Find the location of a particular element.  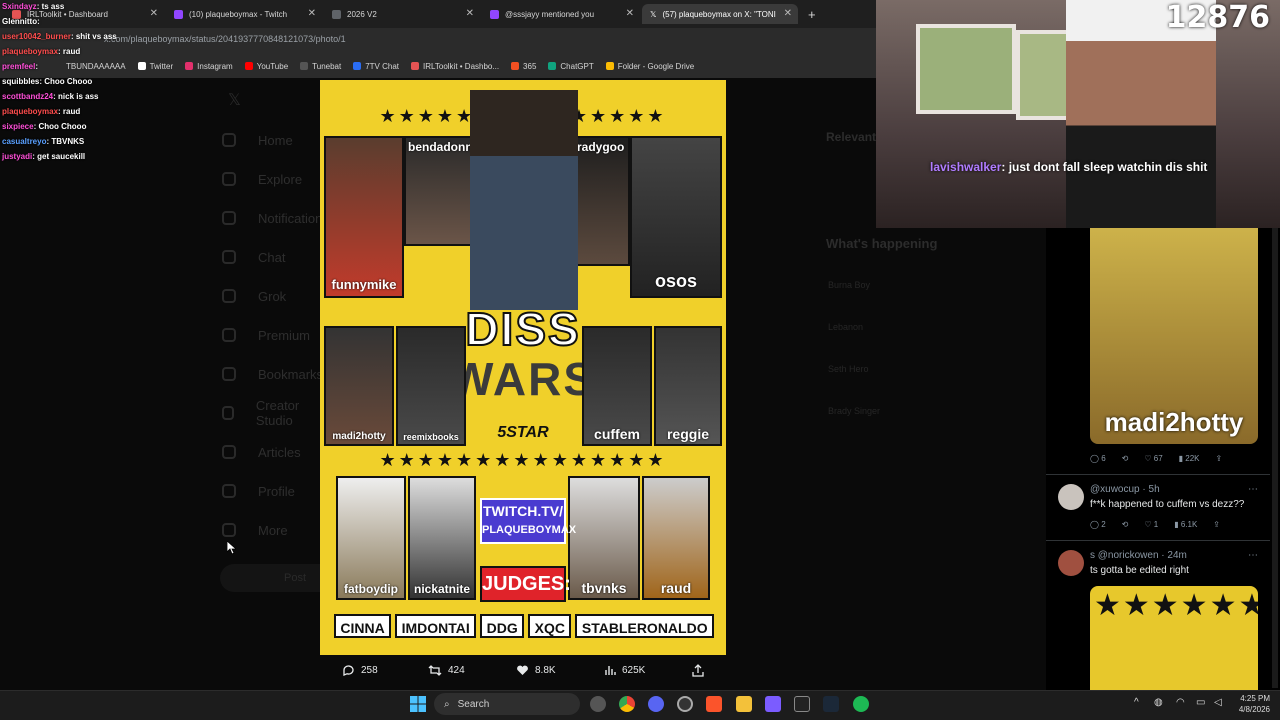

bookmark-drive: Folder - Google Drive is located at coordinates (649, 66).